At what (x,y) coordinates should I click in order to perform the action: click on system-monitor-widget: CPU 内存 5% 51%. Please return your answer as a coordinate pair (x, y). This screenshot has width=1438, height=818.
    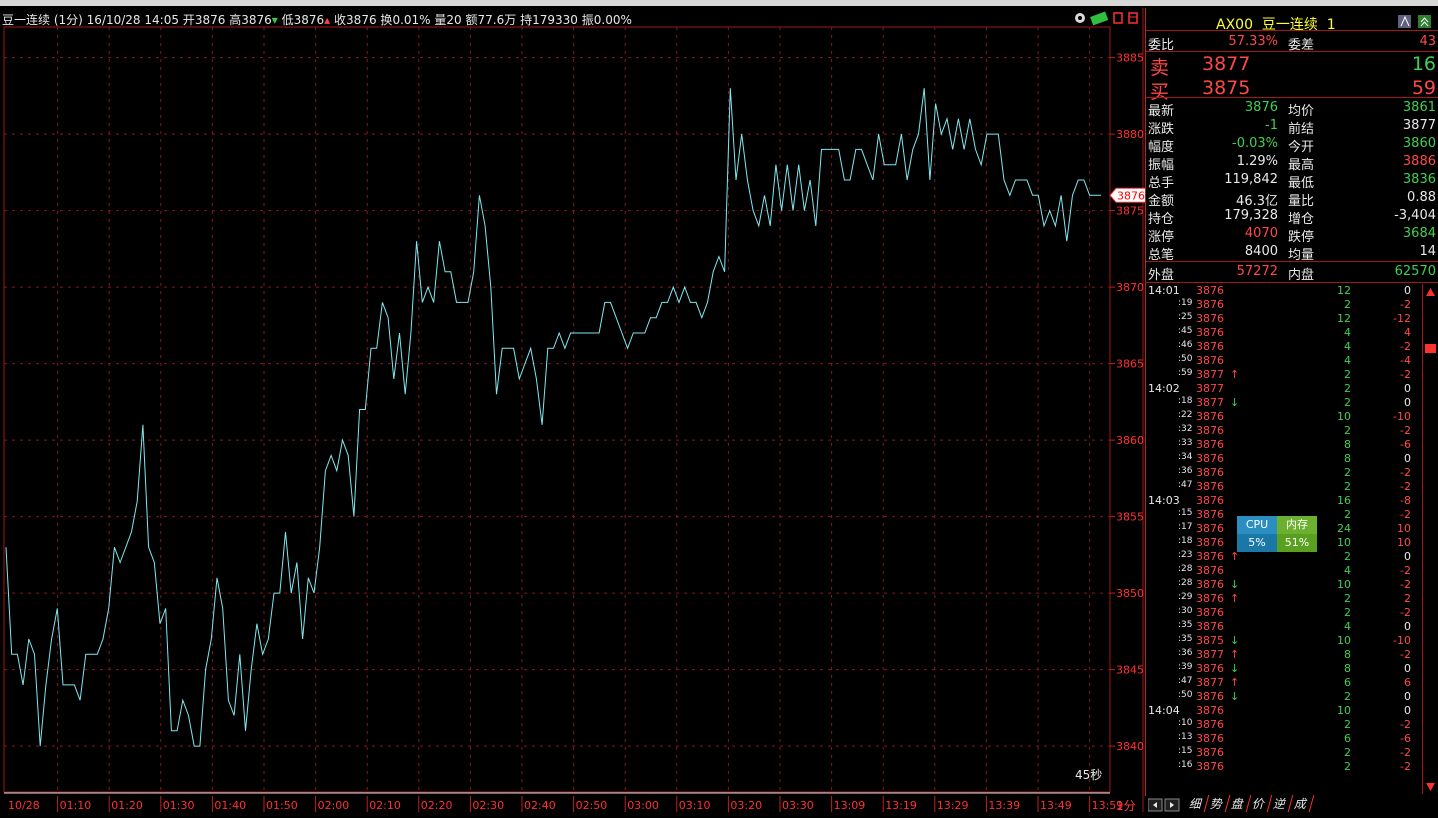
    Looking at the image, I should click on (1277, 534).